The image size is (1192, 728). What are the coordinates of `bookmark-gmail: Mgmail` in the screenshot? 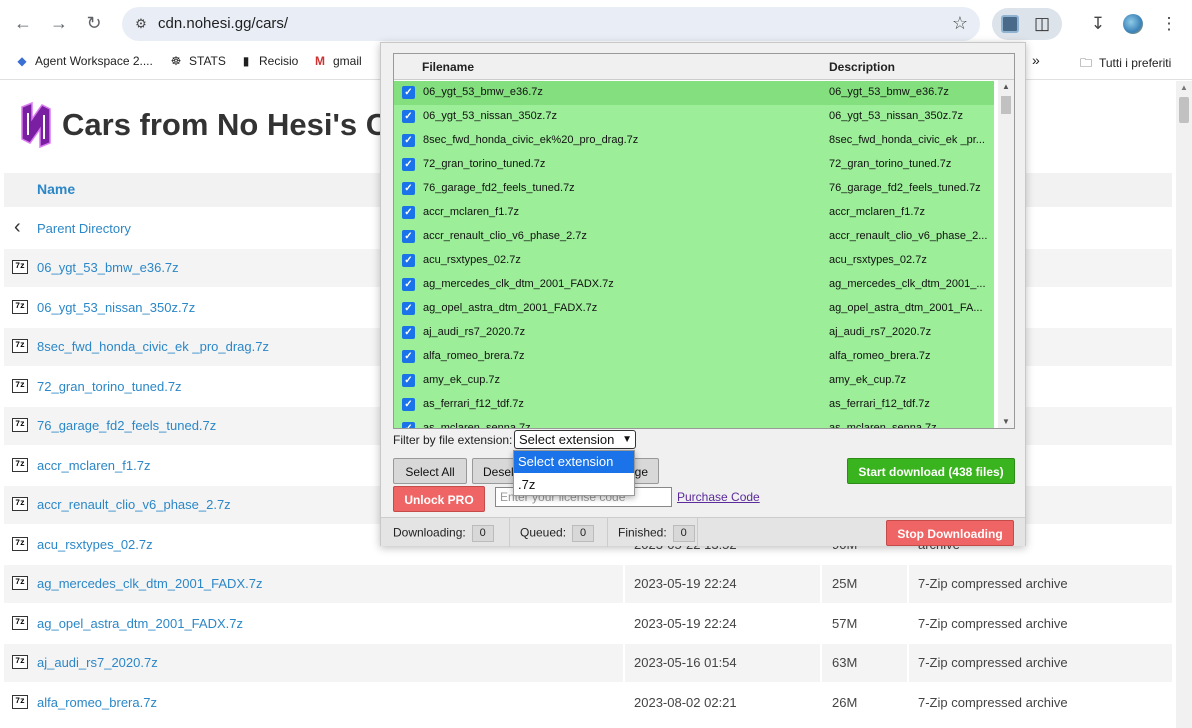 It's located at (337, 61).